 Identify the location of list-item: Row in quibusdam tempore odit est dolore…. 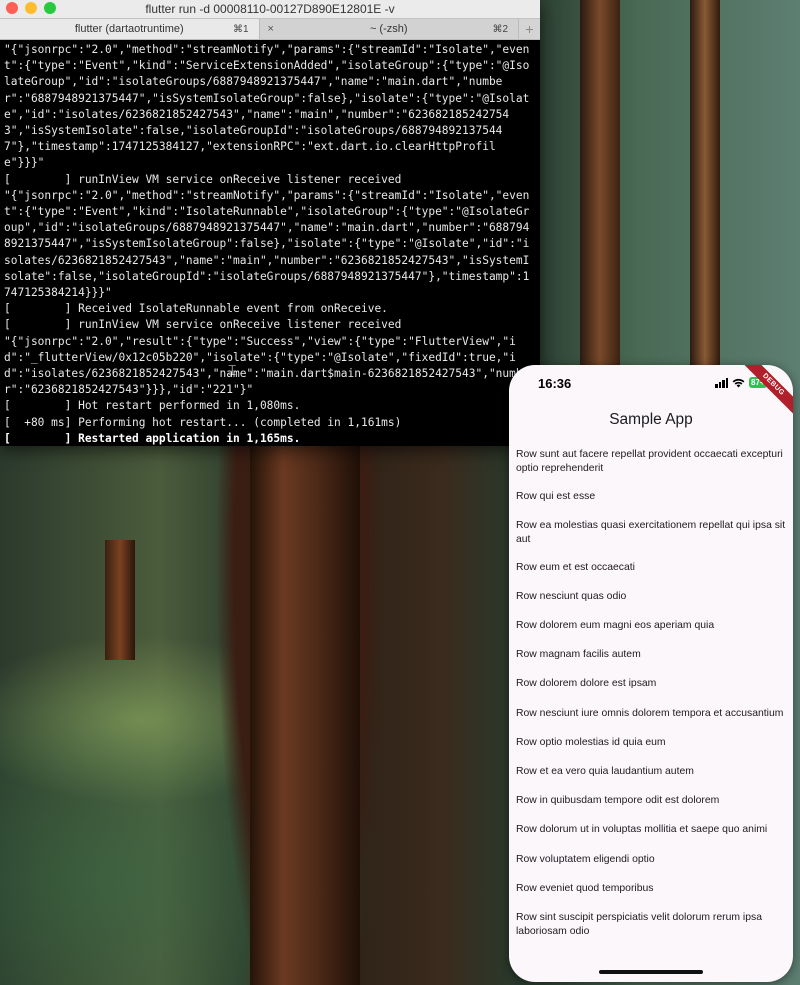
(651, 802).